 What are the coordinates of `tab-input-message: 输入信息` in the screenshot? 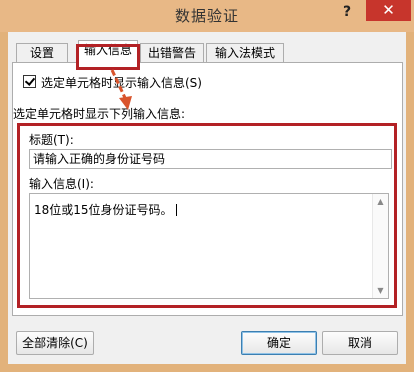 It's located at (108, 52).